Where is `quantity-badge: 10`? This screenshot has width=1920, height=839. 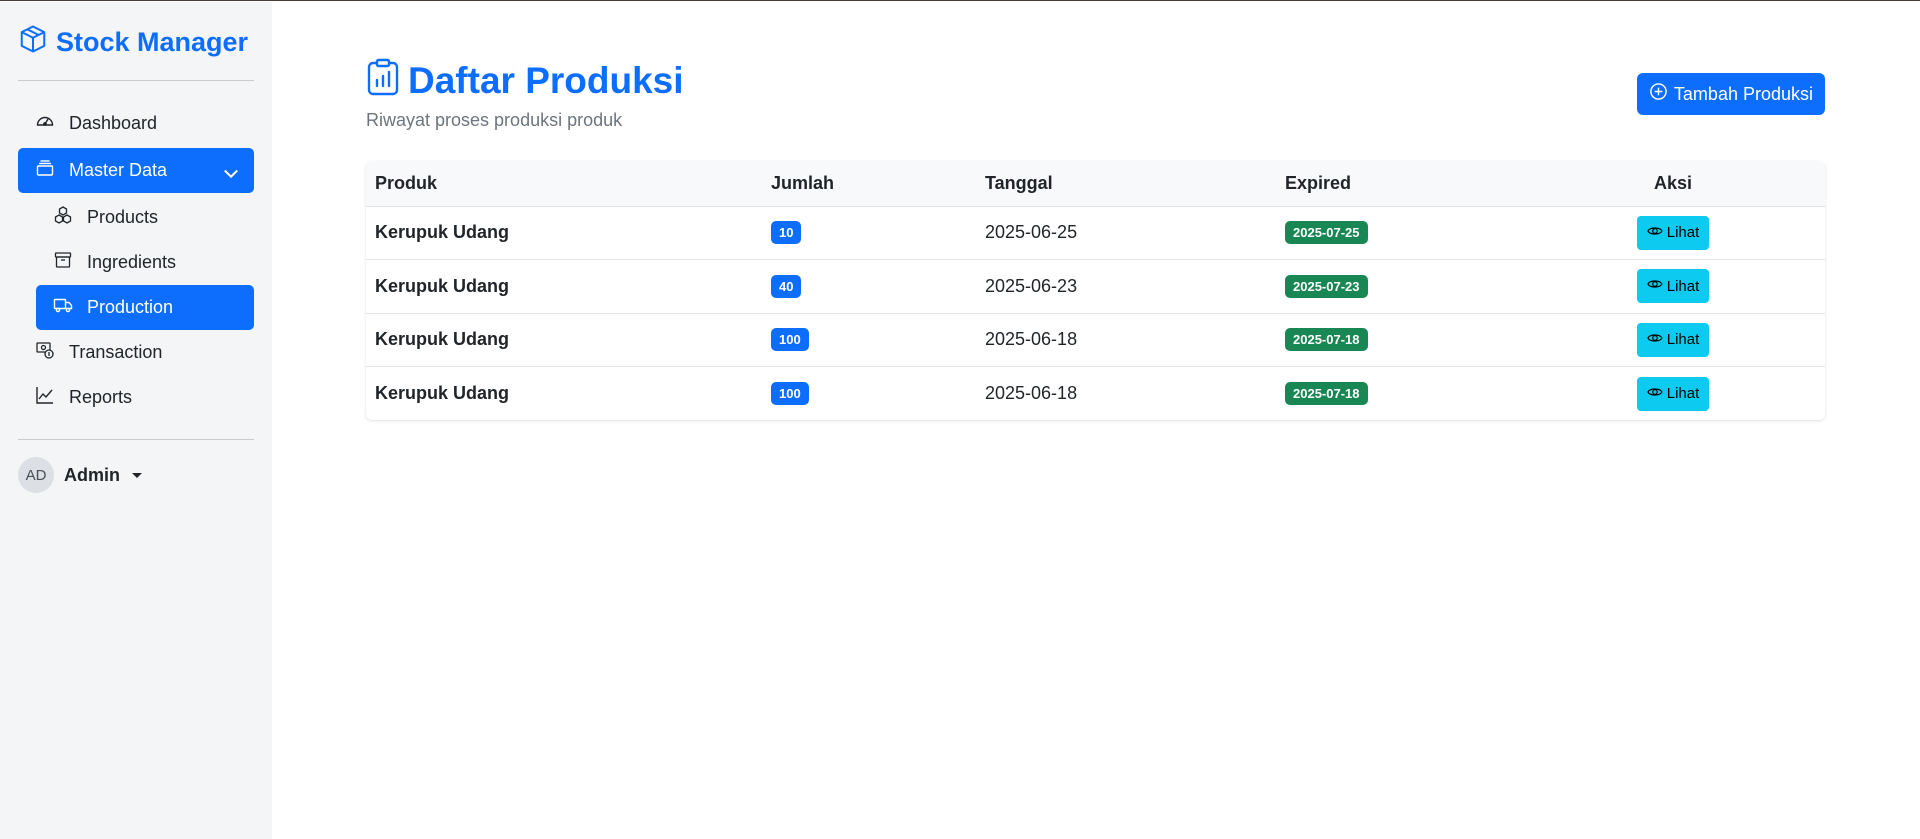
quantity-badge: 10 is located at coordinates (786, 233).